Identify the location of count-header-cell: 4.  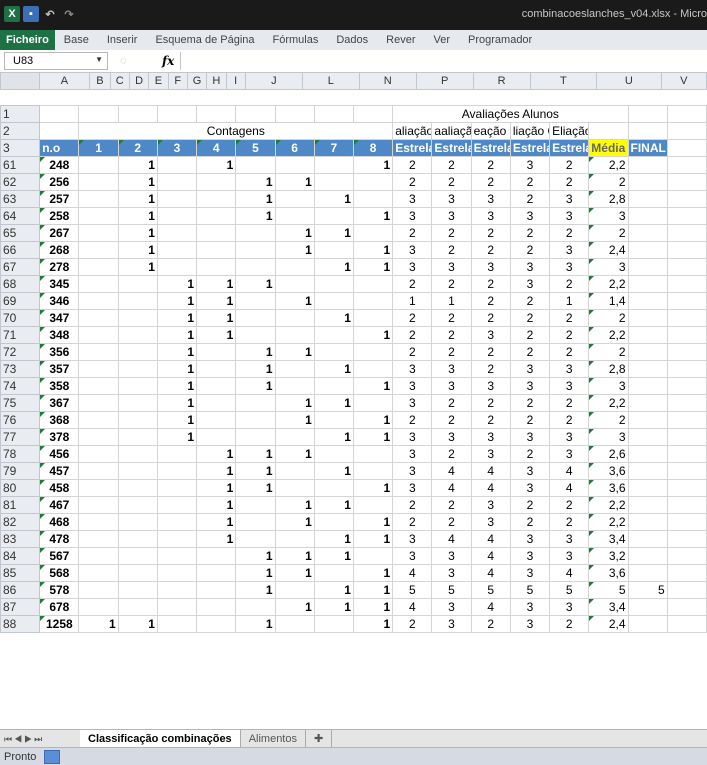
(216, 148).